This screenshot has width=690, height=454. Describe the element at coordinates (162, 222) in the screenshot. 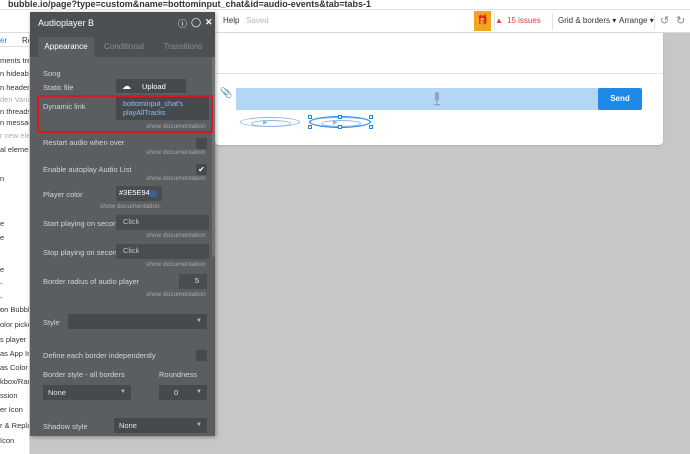

I see `start-playing-field: Click` at that location.